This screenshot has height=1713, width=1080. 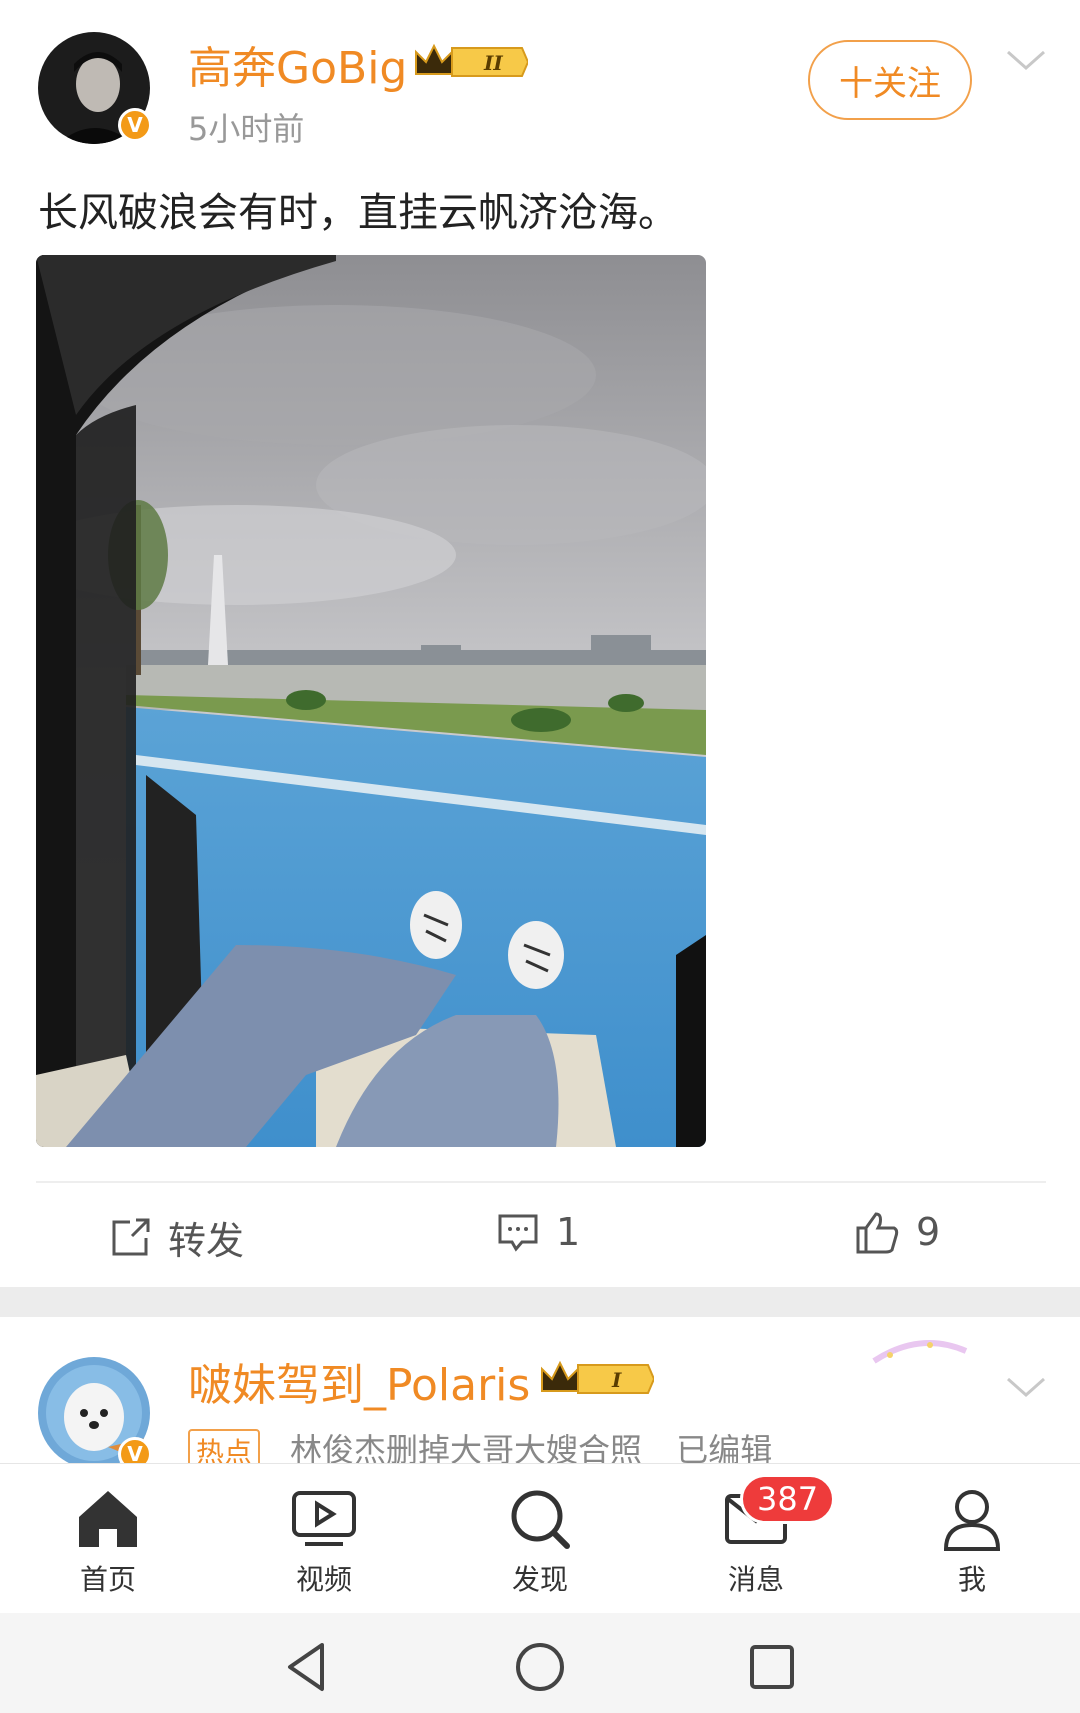 What do you see at coordinates (877, 1233) in the screenshot?
I see `like-icon` at bounding box center [877, 1233].